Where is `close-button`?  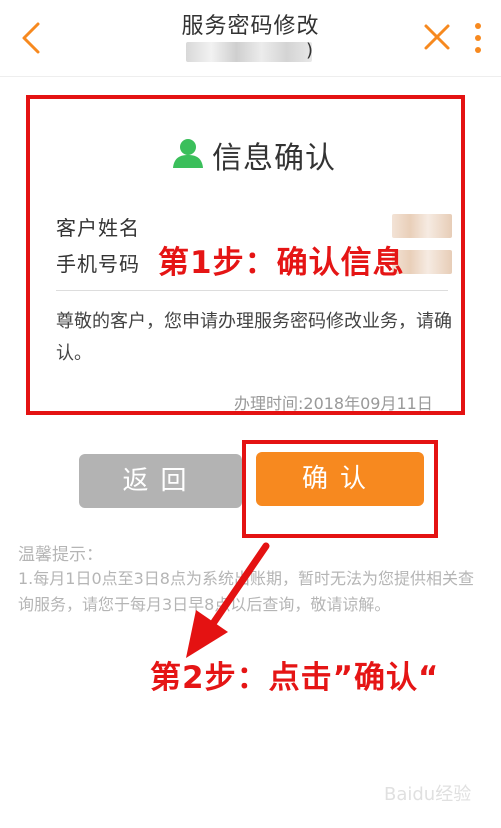 close-button is located at coordinates (437, 37).